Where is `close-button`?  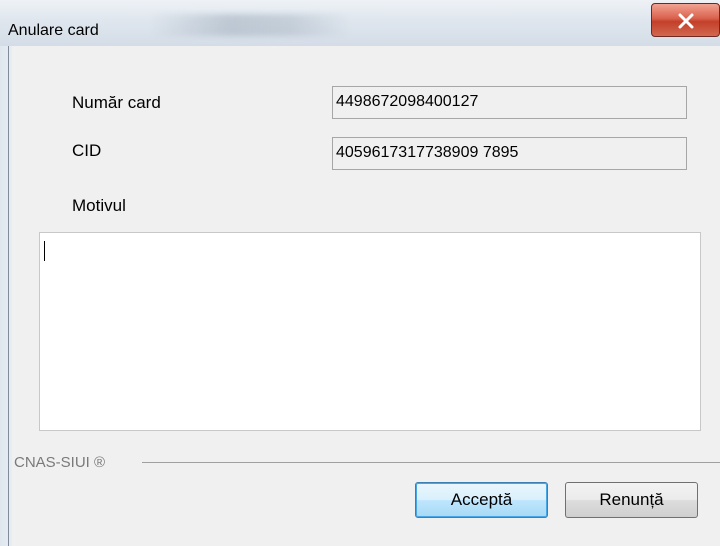
close-button is located at coordinates (685, 20).